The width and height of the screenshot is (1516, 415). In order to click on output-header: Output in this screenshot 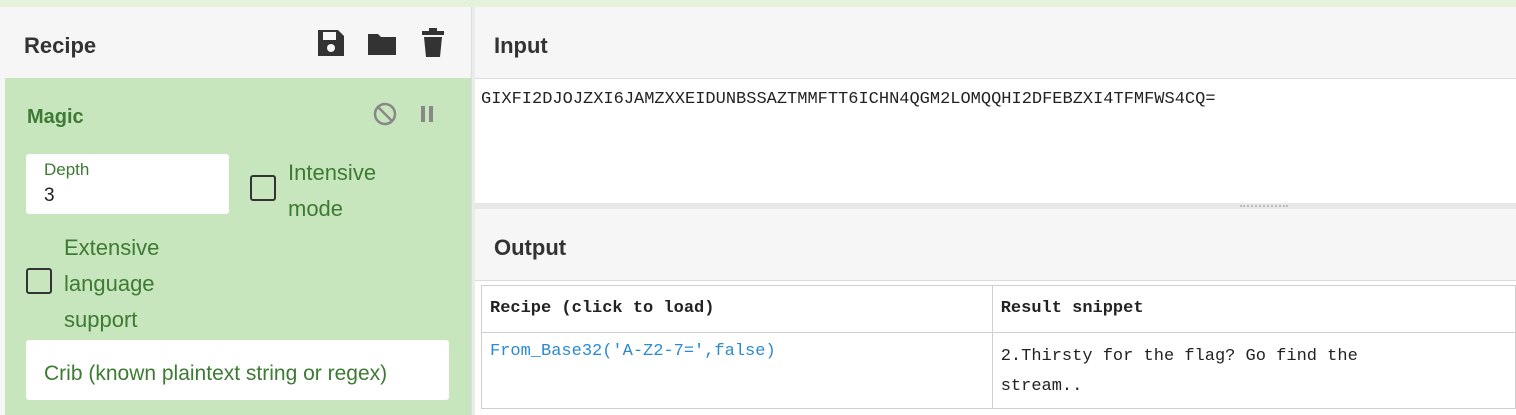, I will do `click(995, 245)`.